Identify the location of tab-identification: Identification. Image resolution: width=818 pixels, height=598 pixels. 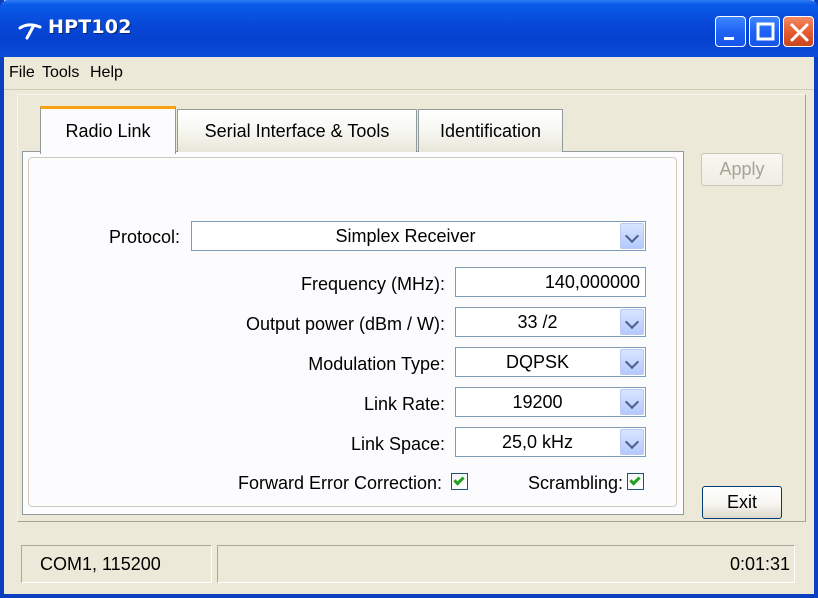
(490, 130).